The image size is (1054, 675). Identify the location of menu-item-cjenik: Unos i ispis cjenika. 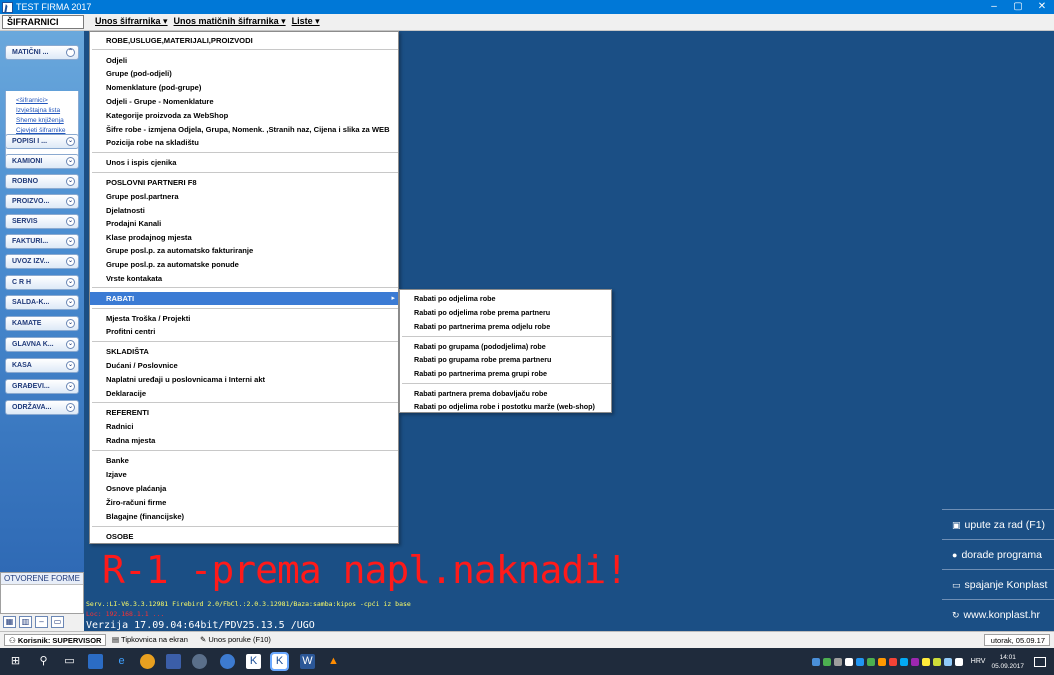
(244, 162).